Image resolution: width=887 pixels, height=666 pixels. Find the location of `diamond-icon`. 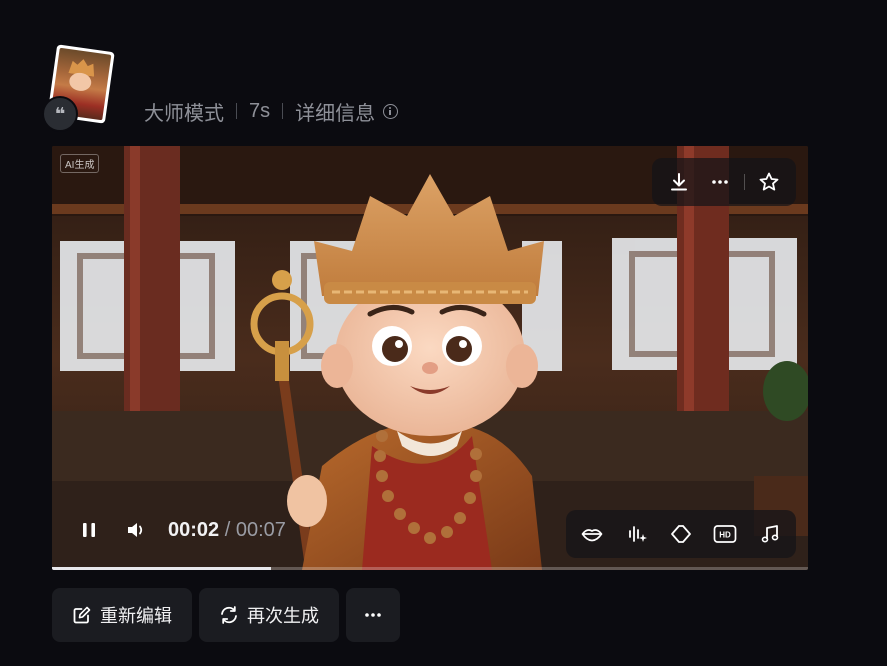

diamond-icon is located at coordinates (681, 534).